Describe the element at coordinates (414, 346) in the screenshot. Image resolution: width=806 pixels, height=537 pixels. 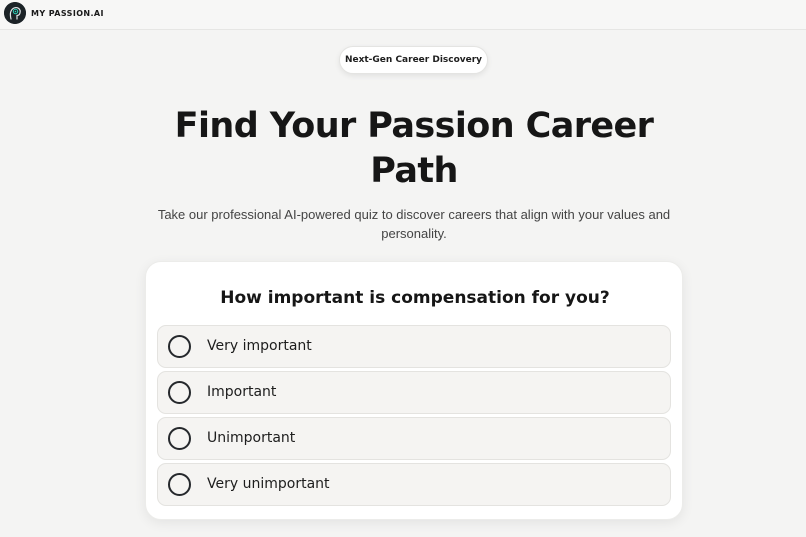
I see `answer-option-very-important: Very important` at that location.